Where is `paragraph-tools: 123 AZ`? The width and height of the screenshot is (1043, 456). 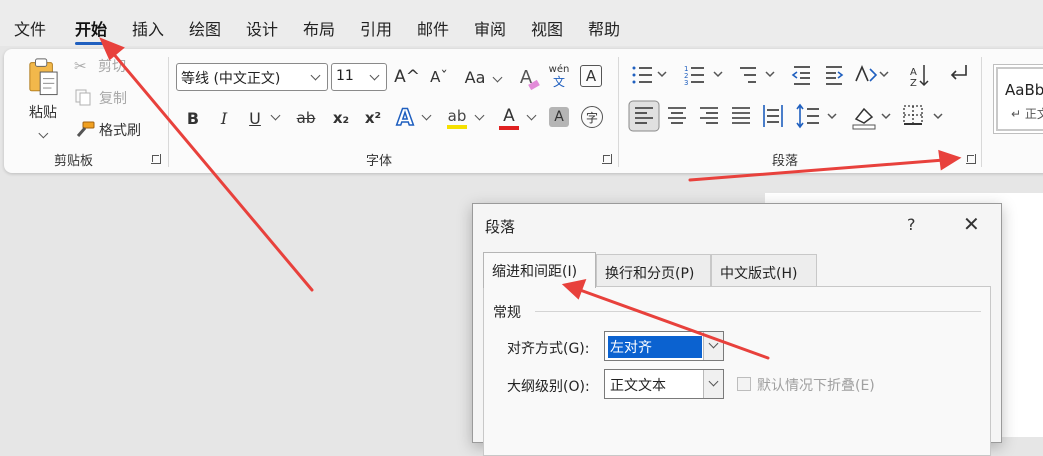
paragraph-tools: 123 AZ is located at coordinates (797, 98).